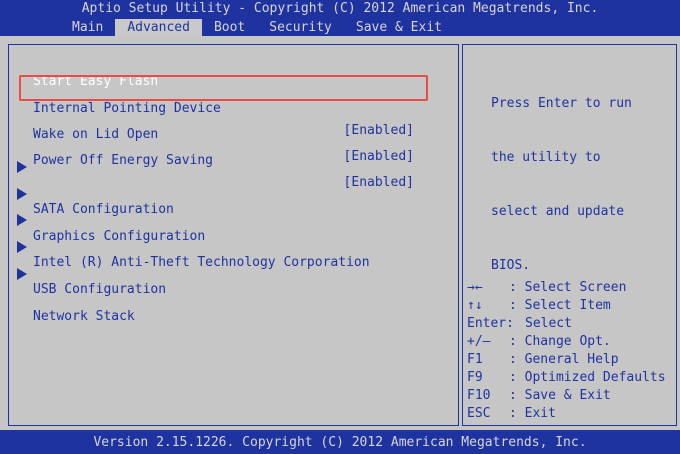 The image size is (680, 454). Describe the element at coordinates (561, 103) in the screenshot. I see `help-line: Press Enter to run` at that location.